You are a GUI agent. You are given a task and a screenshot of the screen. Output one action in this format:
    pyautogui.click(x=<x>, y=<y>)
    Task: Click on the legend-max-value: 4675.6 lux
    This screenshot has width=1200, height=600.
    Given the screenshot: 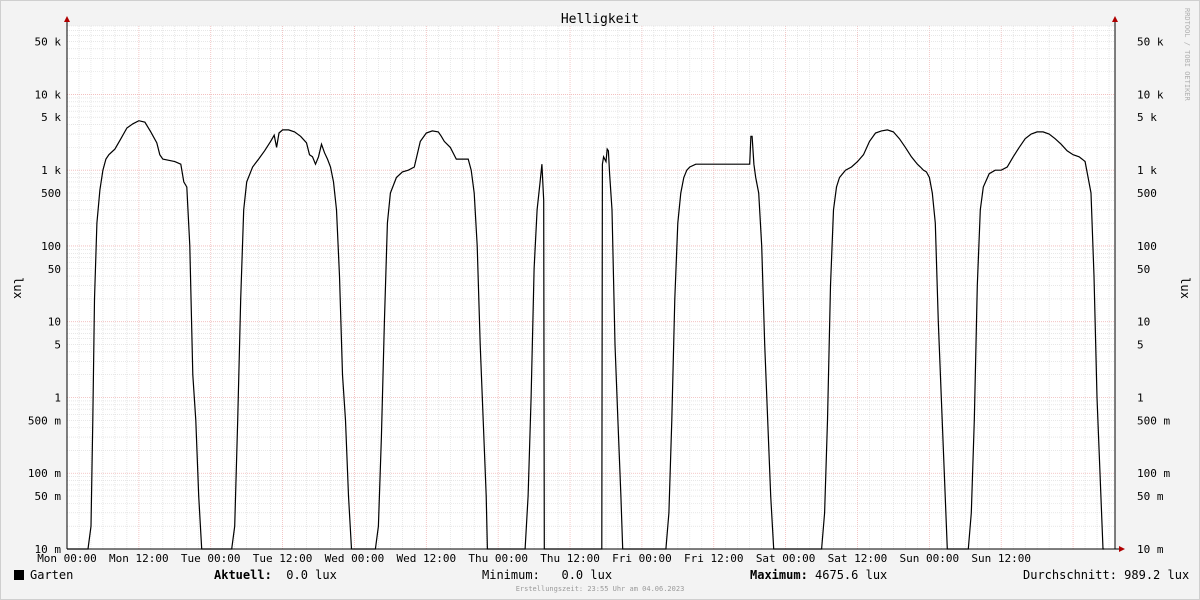 What is the action you would take?
    pyautogui.click(x=851, y=575)
    